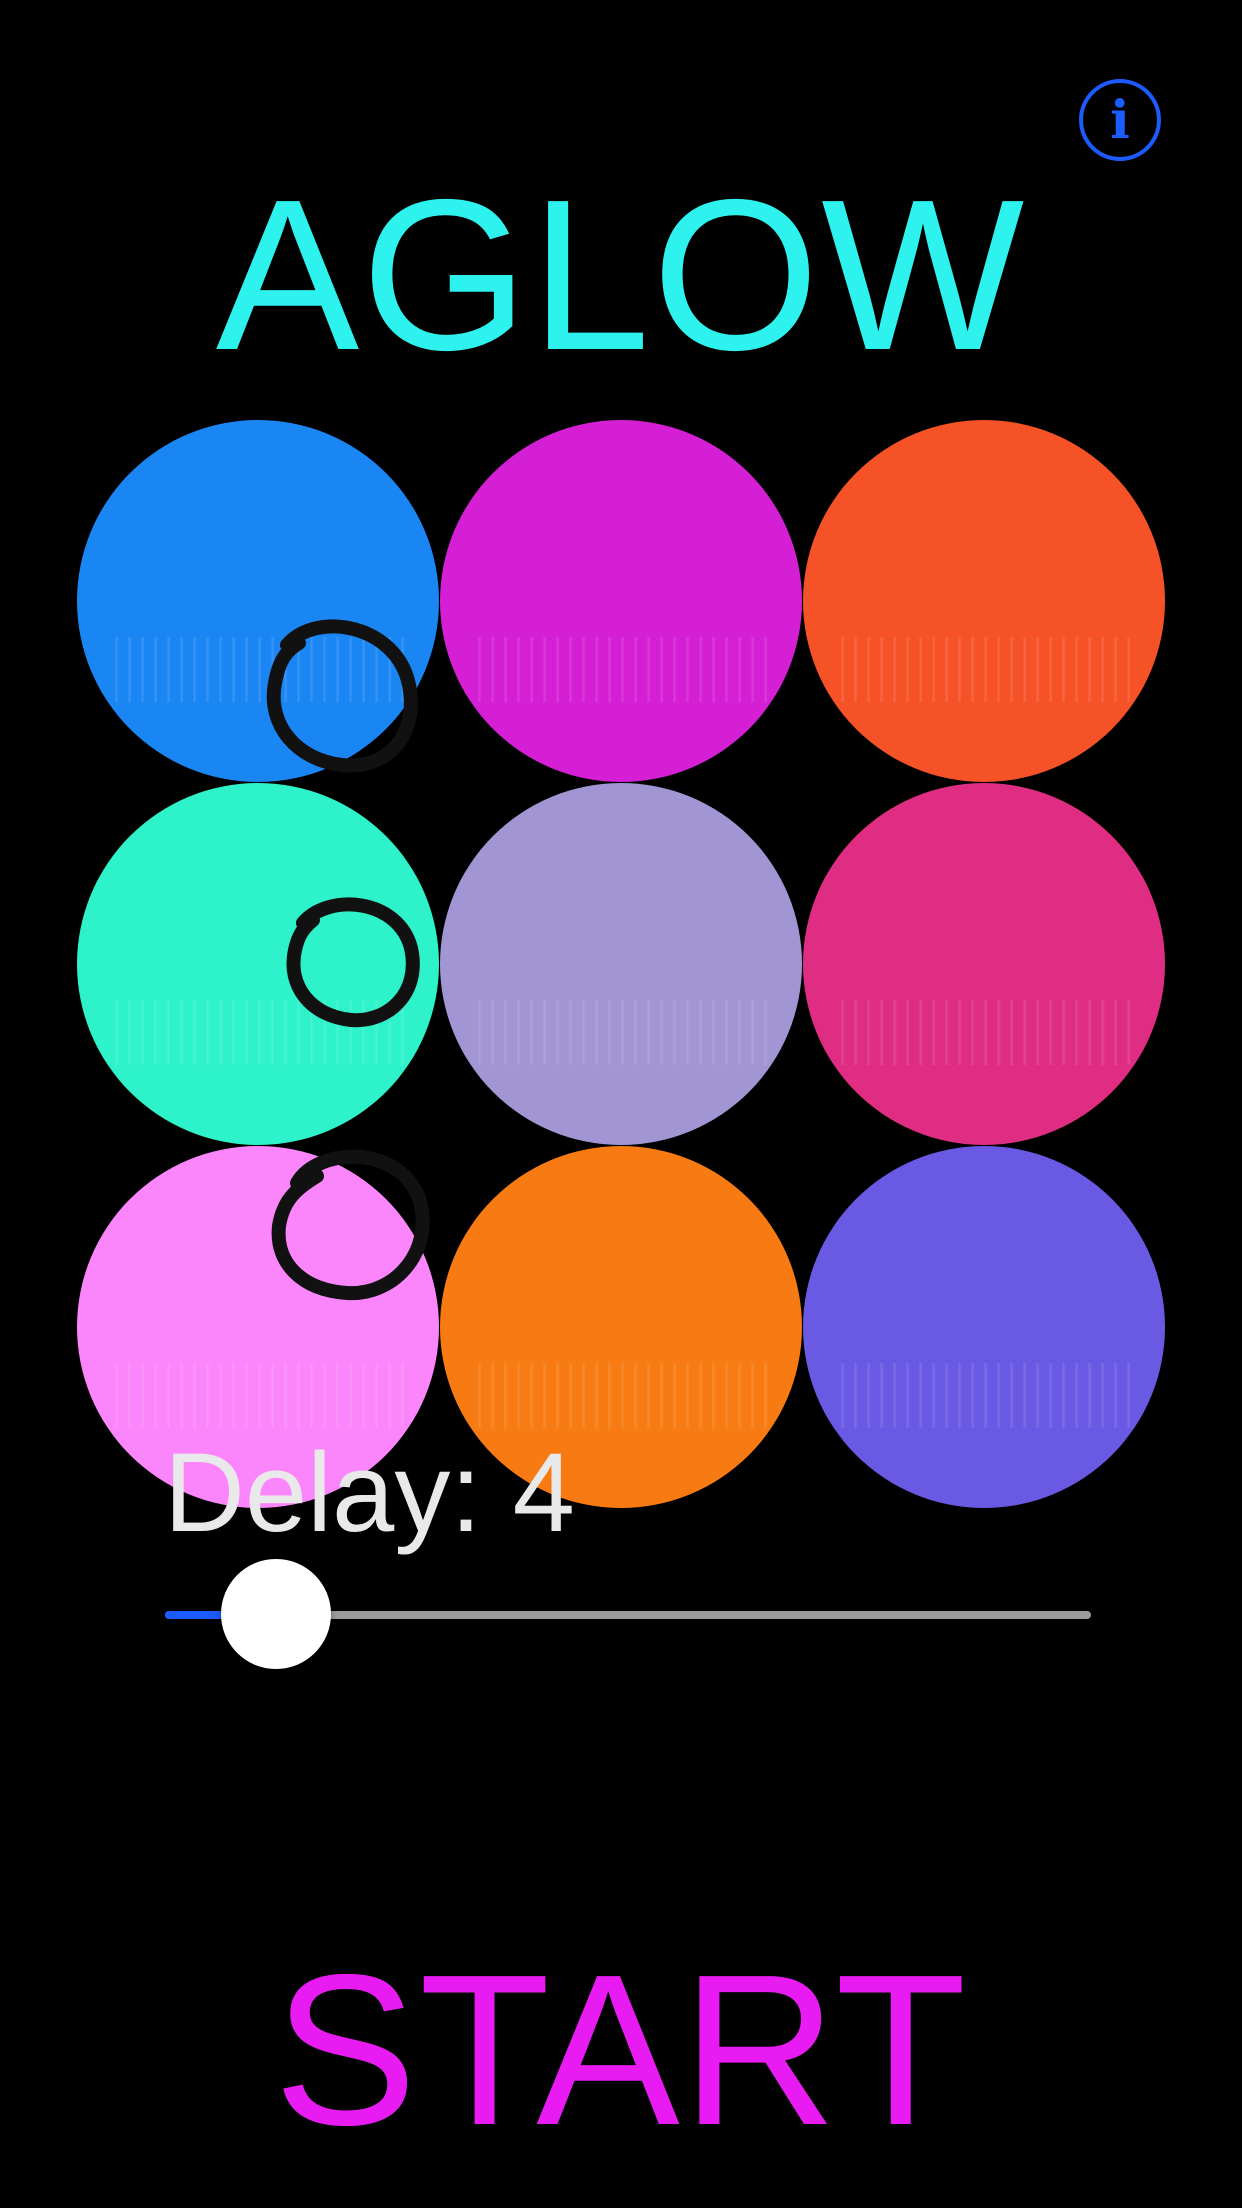 This screenshot has height=2208, width=1242. I want to click on app-title: AGLOW, so click(621, 274).